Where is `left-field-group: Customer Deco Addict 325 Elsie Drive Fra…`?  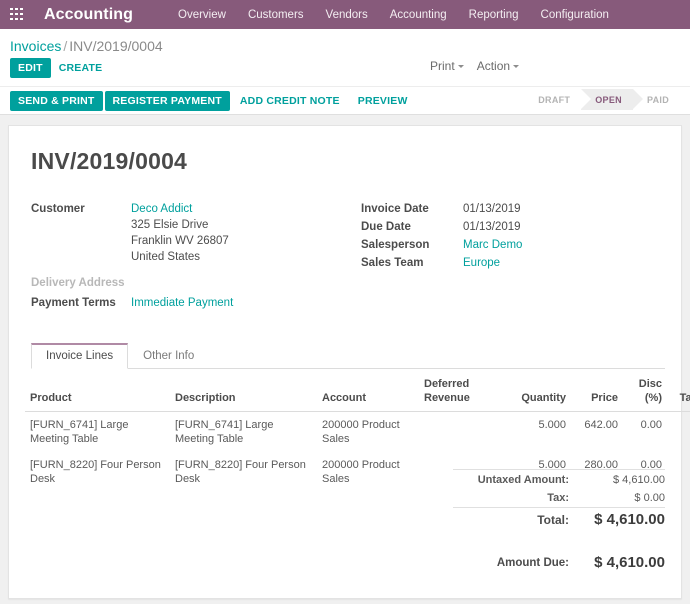 left-field-group: Customer Deco Addict 325 Elsie Drive Fra… is located at coordinates (196, 257).